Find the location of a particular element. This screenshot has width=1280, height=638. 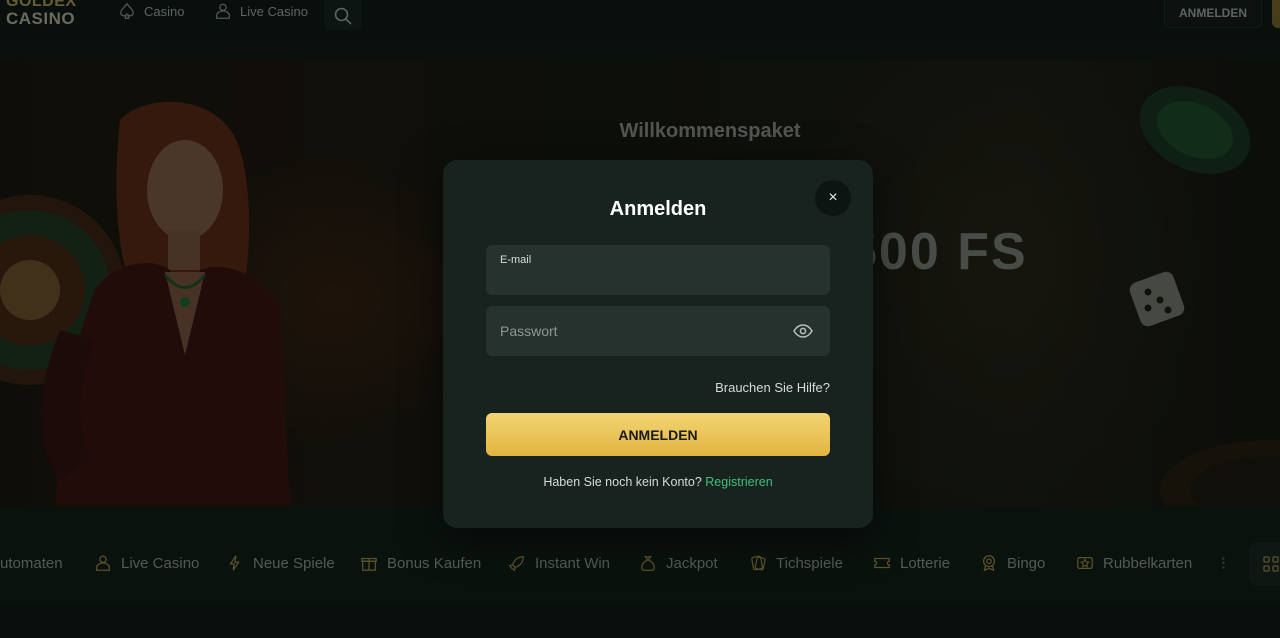

email-label: E-mail is located at coordinates (516, 260).